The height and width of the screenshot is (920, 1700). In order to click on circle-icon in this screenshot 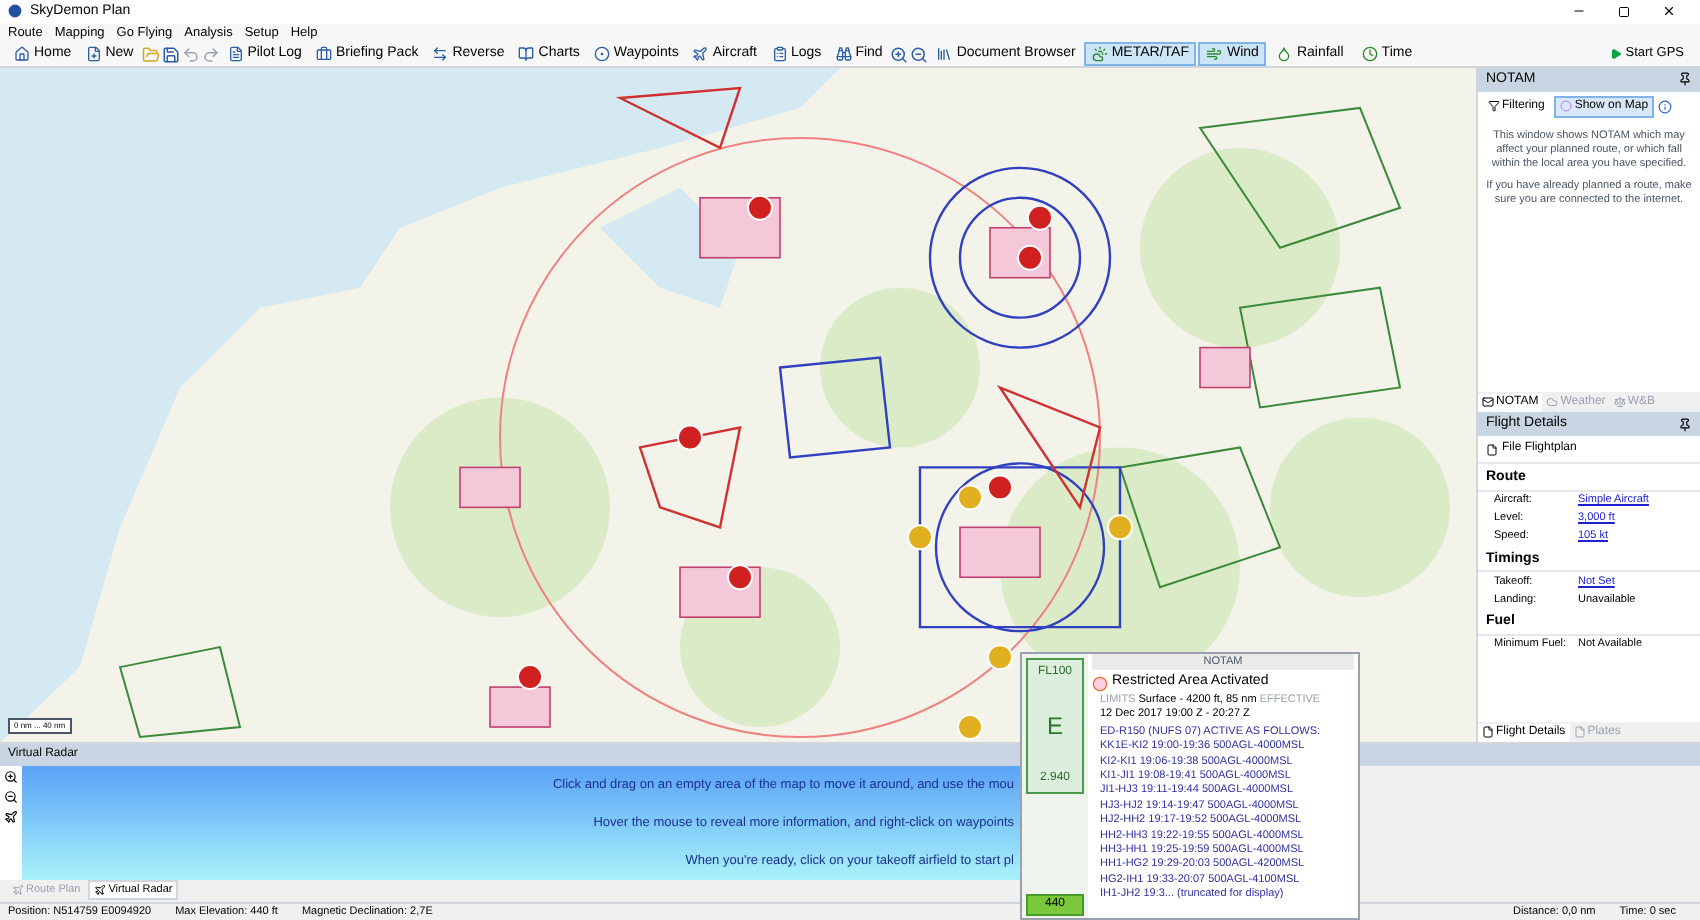, I will do `click(1566, 106)`.